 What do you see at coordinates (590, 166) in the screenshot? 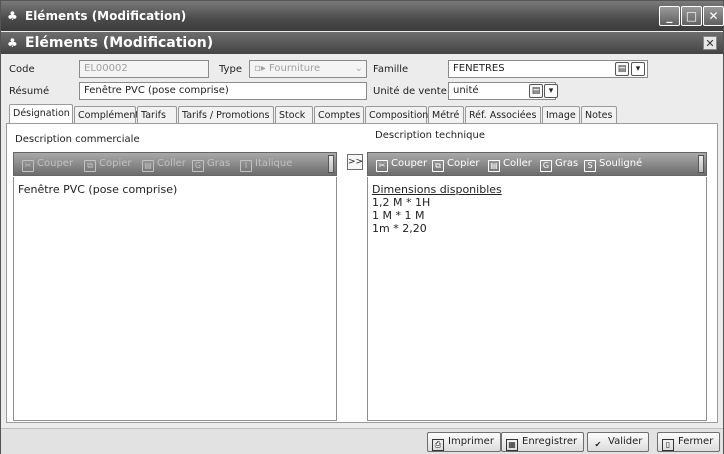
I see `underline-icon: S` at bounding box center [590, 166].